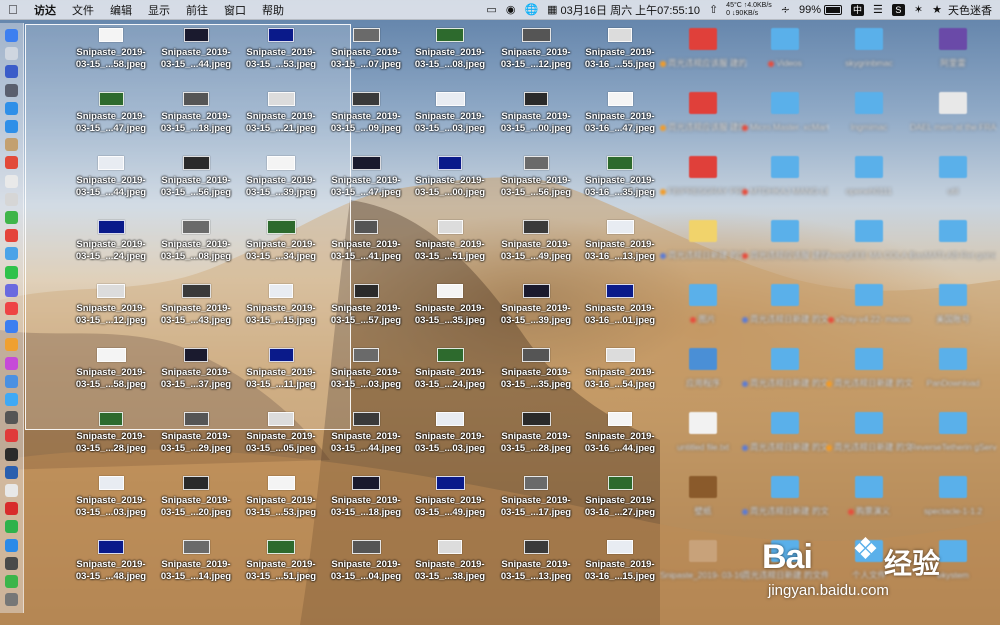 The height and width of the screenshot is (625, 1000). Describe the element at coordinates (11, 163) in the screenshot. I see `calendar-app-icon` at that location.